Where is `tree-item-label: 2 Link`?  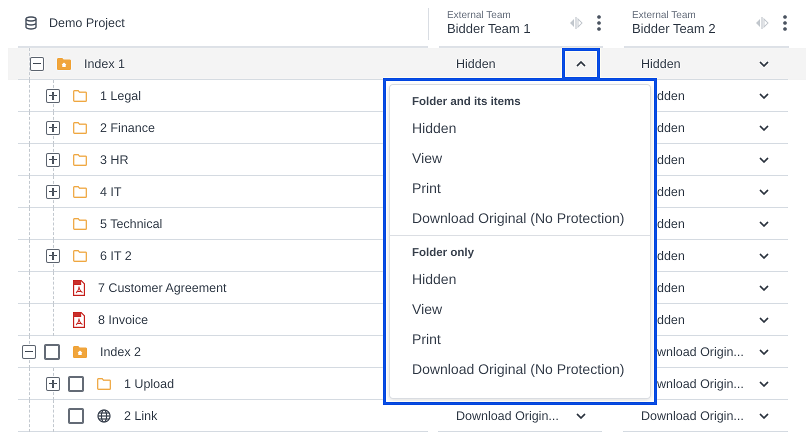 tree-item-label: 2 Link is located at coordinates (141, 415).